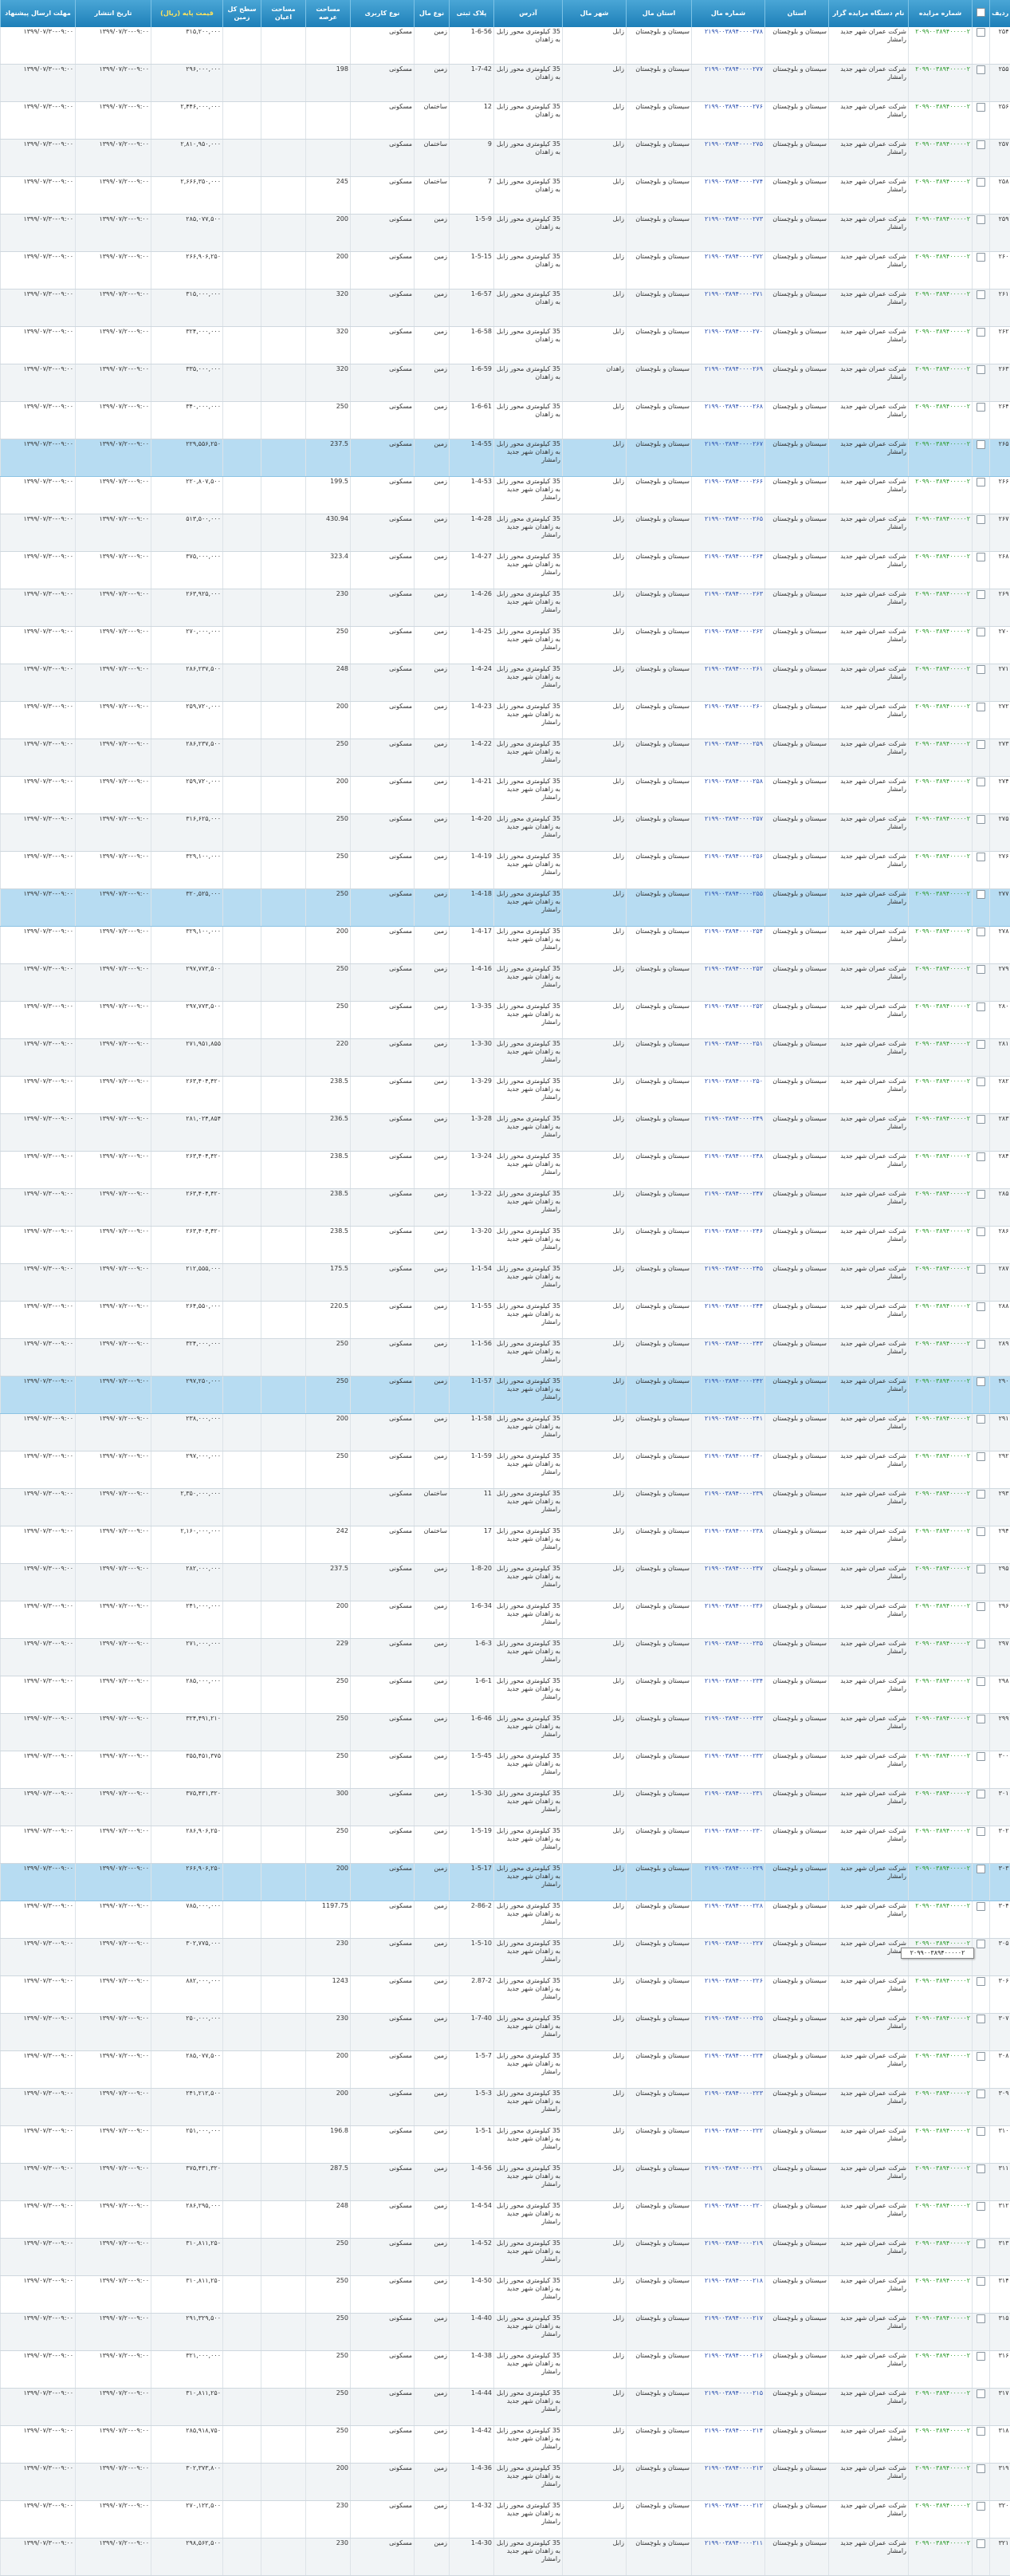 The image size is (1010, 2576). What do you see at coordinates (869, 13) in the screenshot?
I see `col-header-organizer: نام دستگاه مزایده گزار` at bounding box center [869, 13].